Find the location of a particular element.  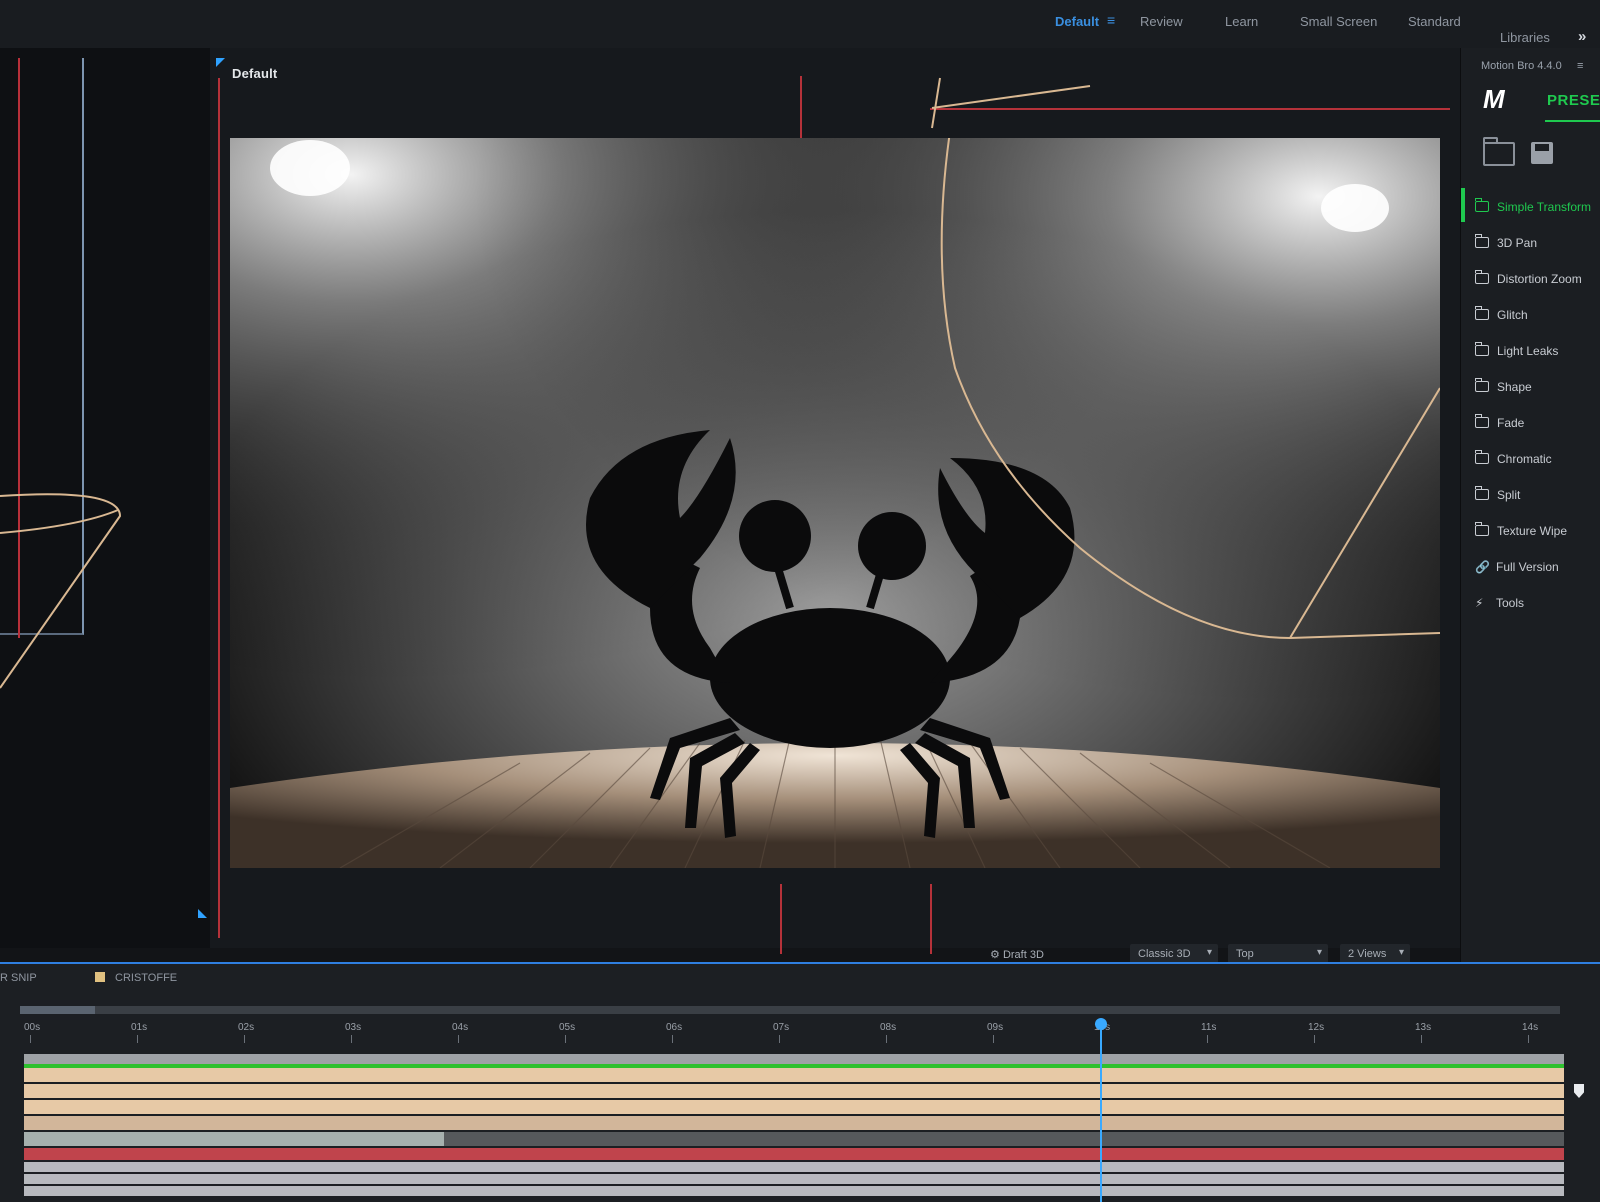

preset-split: Split is located at coordinates (1497, 497).